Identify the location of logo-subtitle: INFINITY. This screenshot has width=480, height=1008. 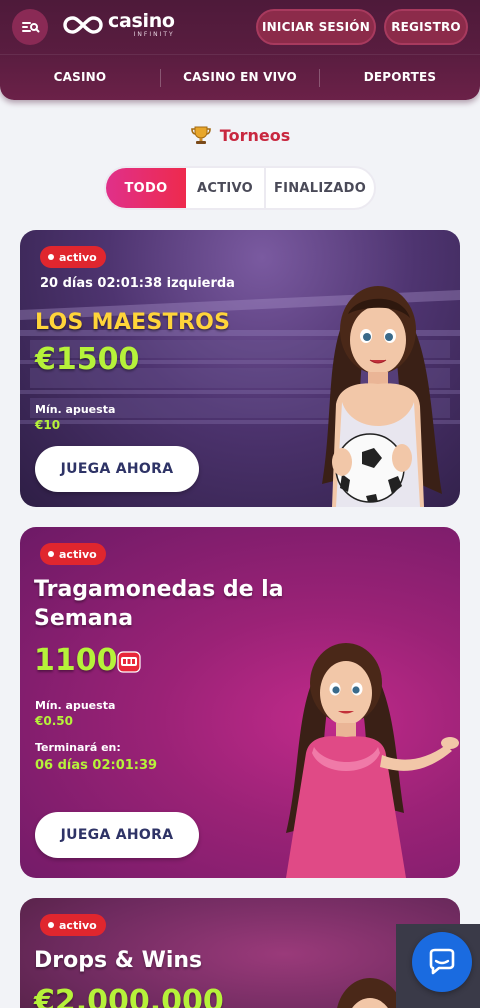
(154, 34).